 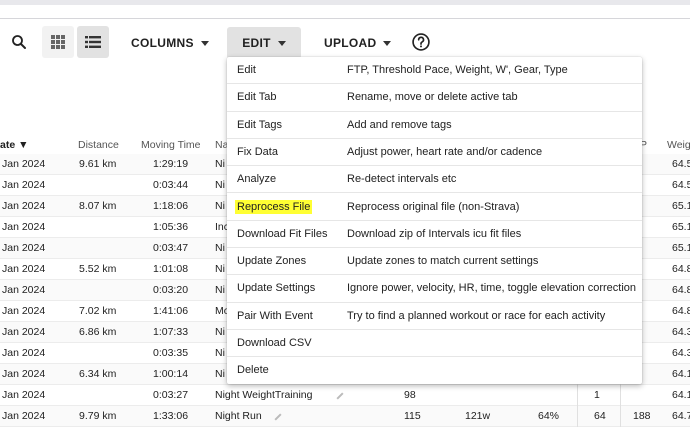 I want to click on menu-item-label-text: Analyze, so click(x=257, y=179).